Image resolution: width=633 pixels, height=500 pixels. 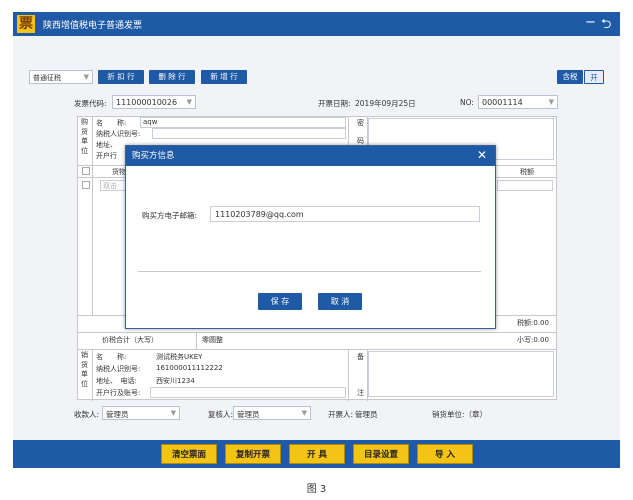 What do you see at coordinates (590, 22) in the screenshot?
I see `minimize-icon: −` at bounding box center [590, 22].